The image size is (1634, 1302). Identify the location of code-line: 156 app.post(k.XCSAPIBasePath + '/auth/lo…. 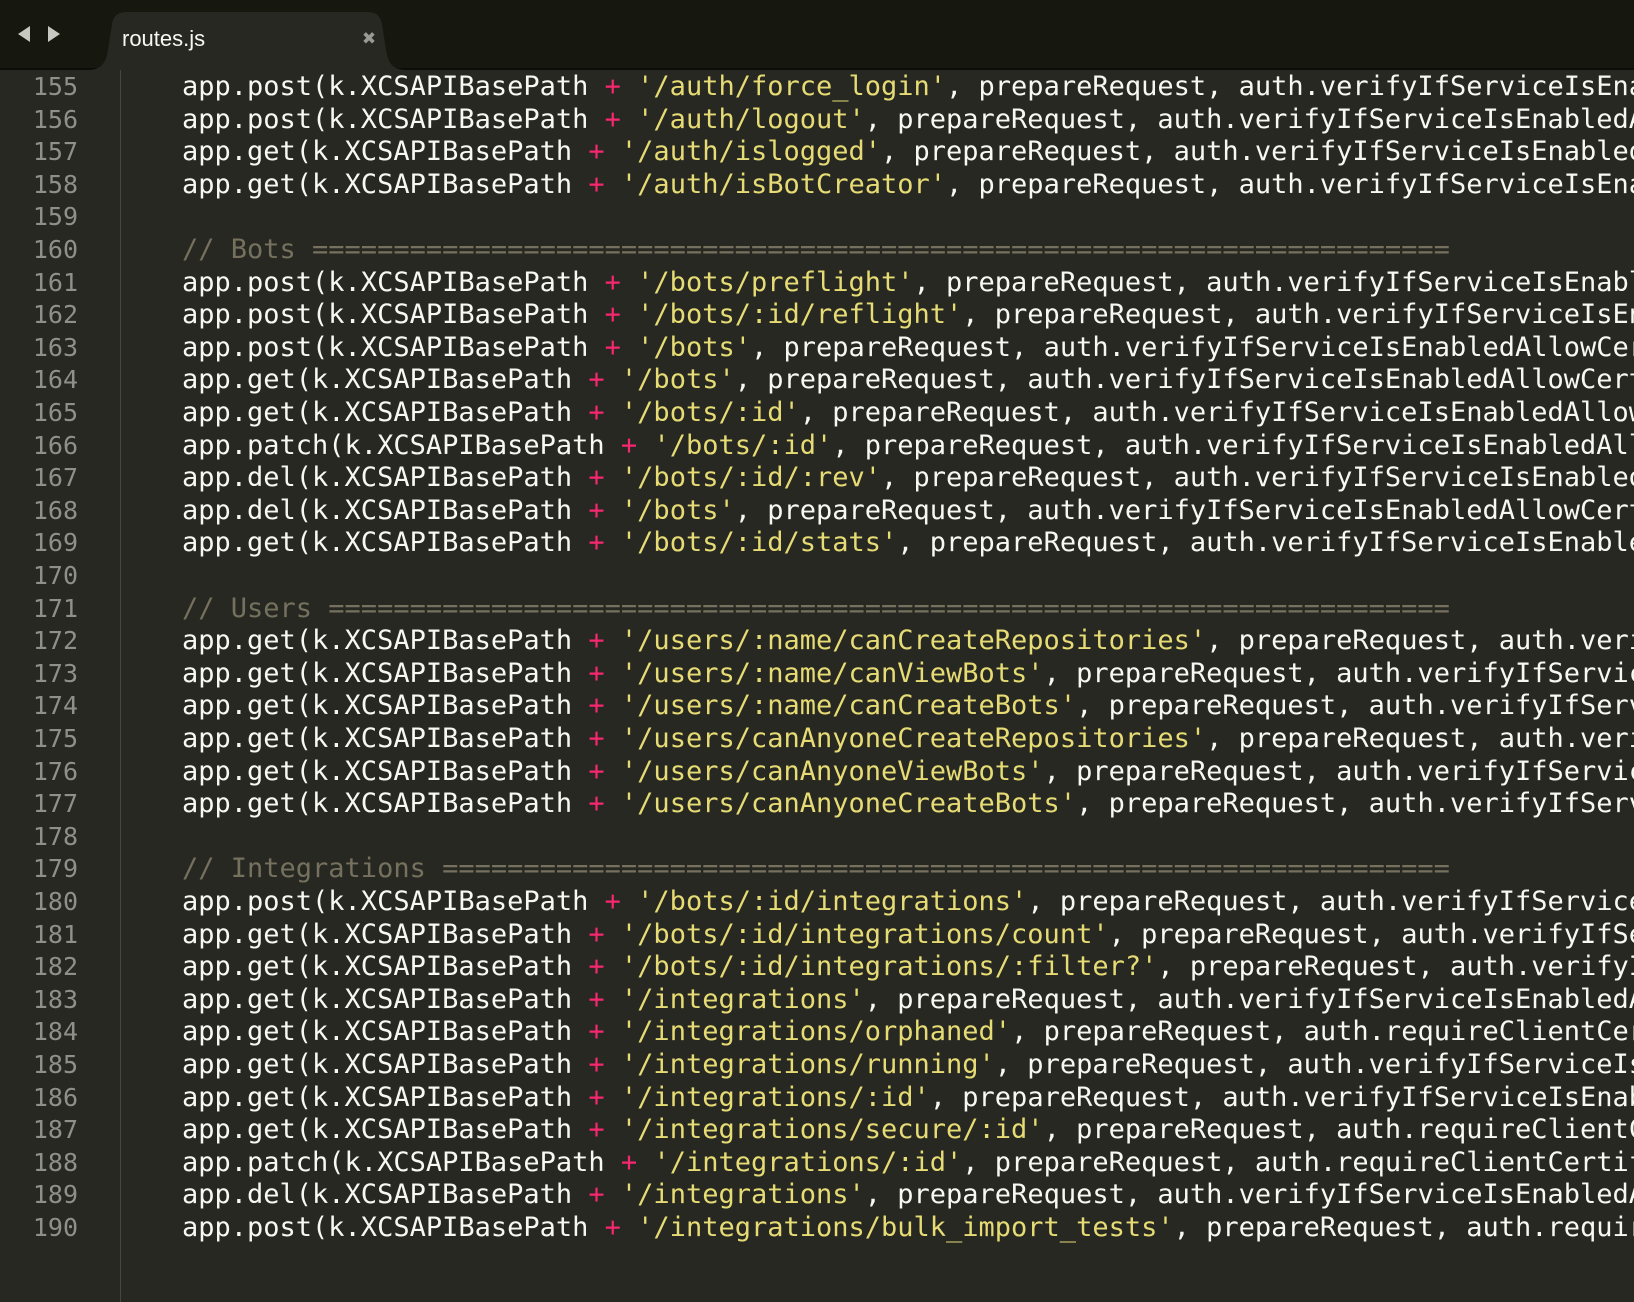
(817, 120).